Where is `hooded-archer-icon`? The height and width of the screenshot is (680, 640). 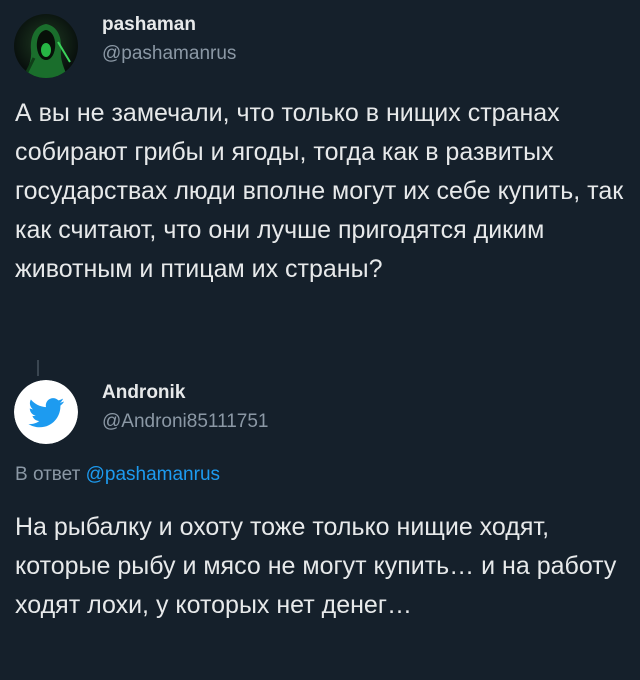
hooded-archer-icon is located at coordinates (46, 46).